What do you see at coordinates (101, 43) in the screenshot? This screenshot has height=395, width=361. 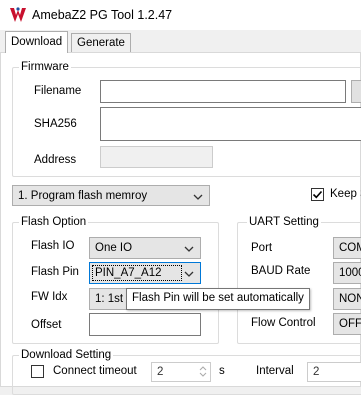 I see `tab-generate: Generate` at bounding box center [101, 43].